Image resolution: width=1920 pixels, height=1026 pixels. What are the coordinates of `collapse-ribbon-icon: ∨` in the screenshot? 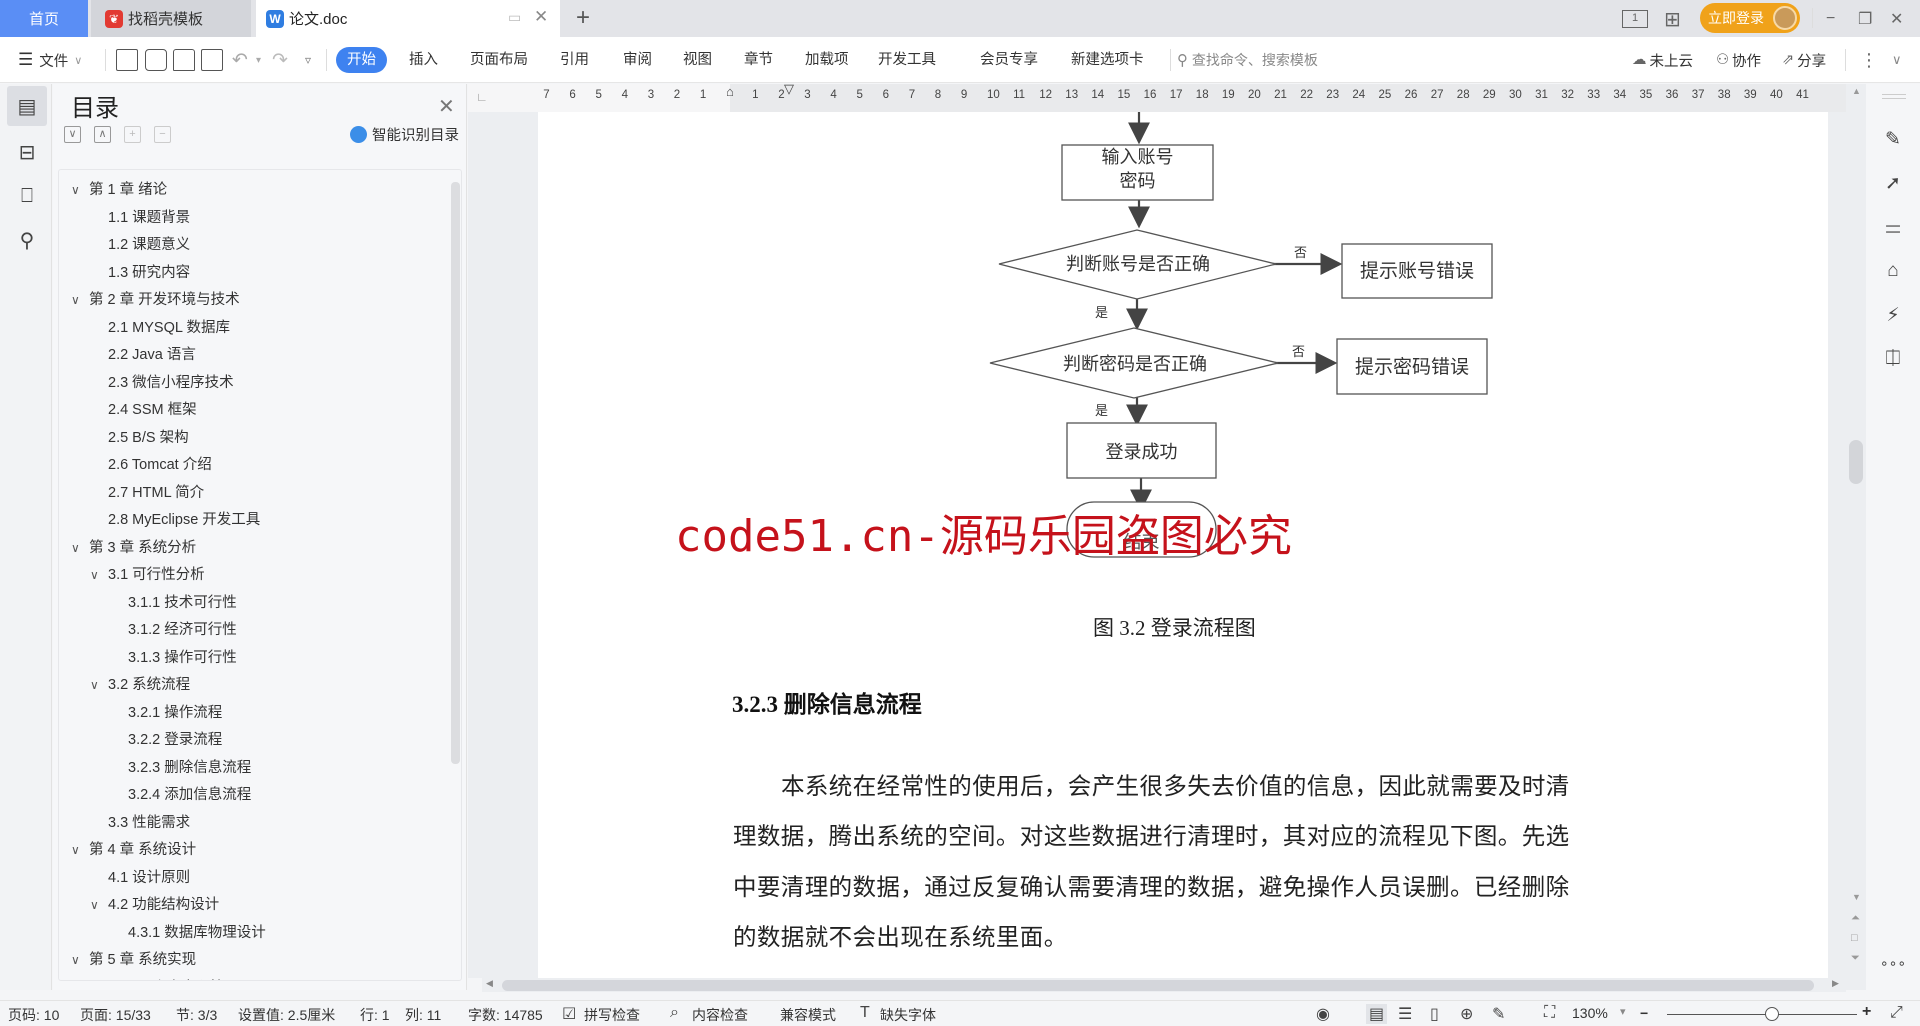 It's located at (1897, 60).